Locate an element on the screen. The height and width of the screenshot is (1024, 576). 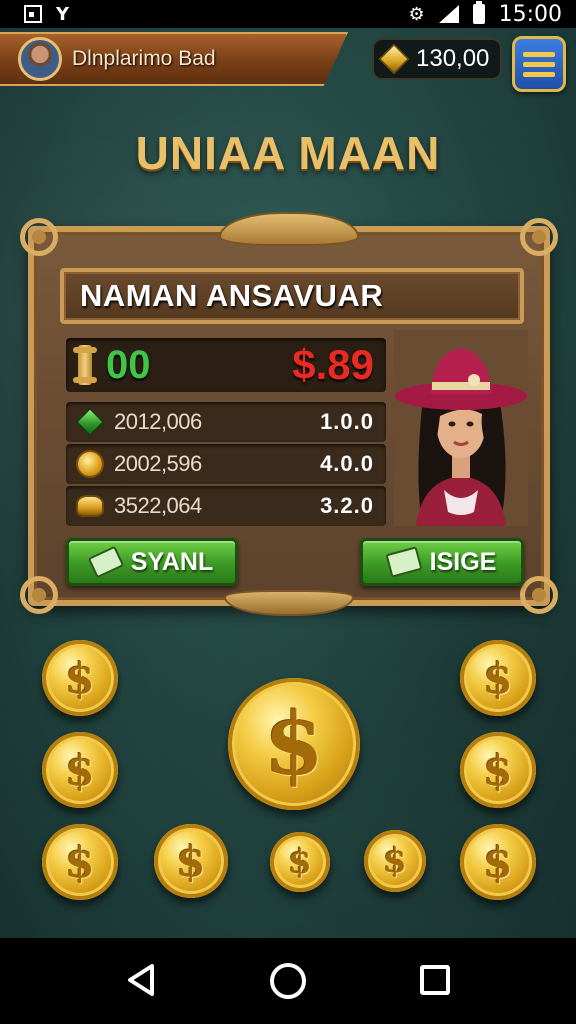
stat-row: 2012,006 1.0.0 is located at coordinates (226, 422).